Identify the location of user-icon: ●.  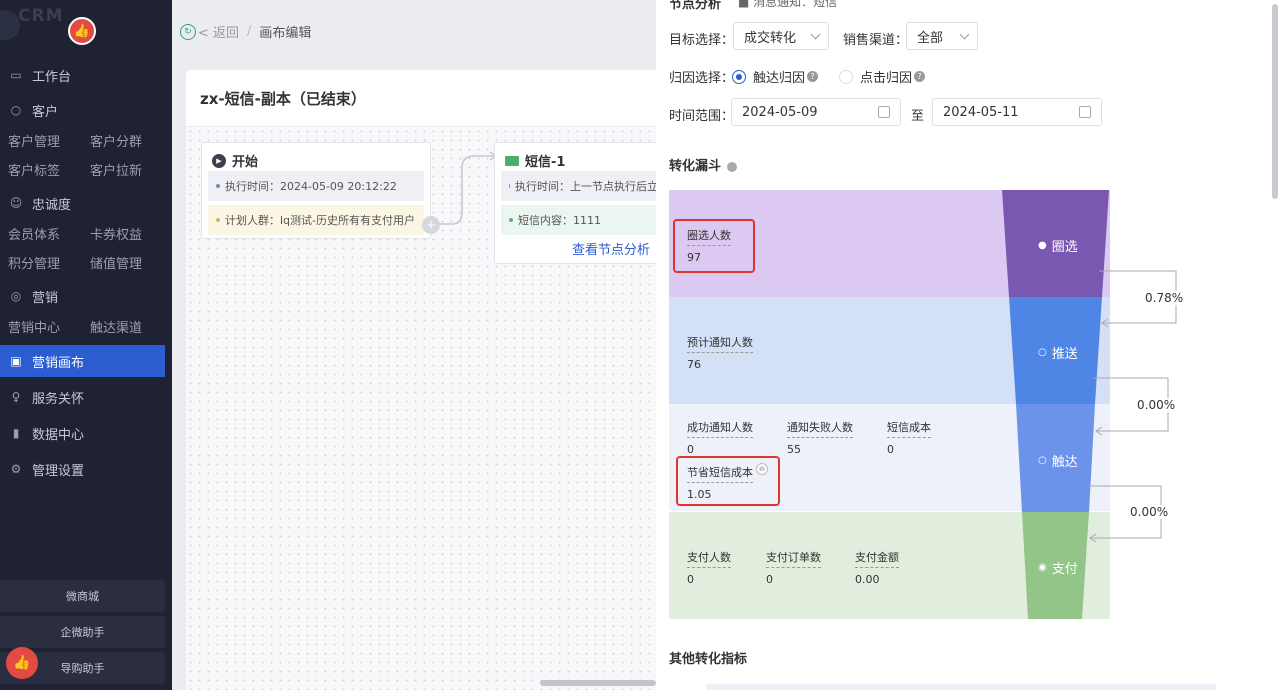
(1042, 245).